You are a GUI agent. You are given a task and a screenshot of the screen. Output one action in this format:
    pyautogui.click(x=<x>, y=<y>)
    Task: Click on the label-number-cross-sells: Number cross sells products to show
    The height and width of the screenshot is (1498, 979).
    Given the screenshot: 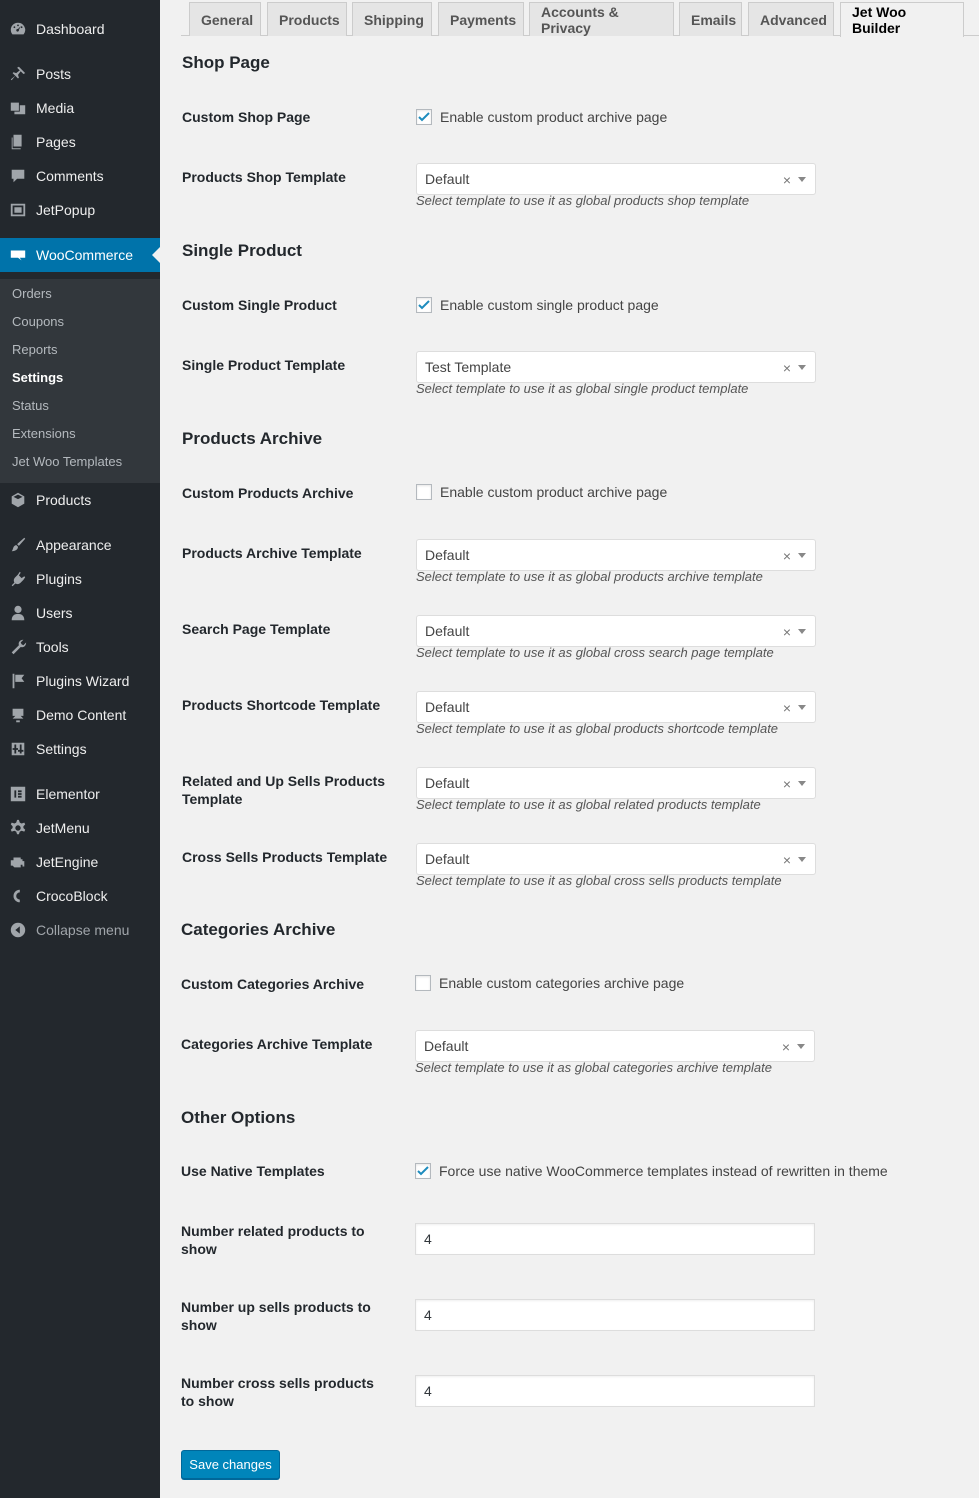 What is the action you would take?
    pyautogui.click(x=277, y=1392)
    